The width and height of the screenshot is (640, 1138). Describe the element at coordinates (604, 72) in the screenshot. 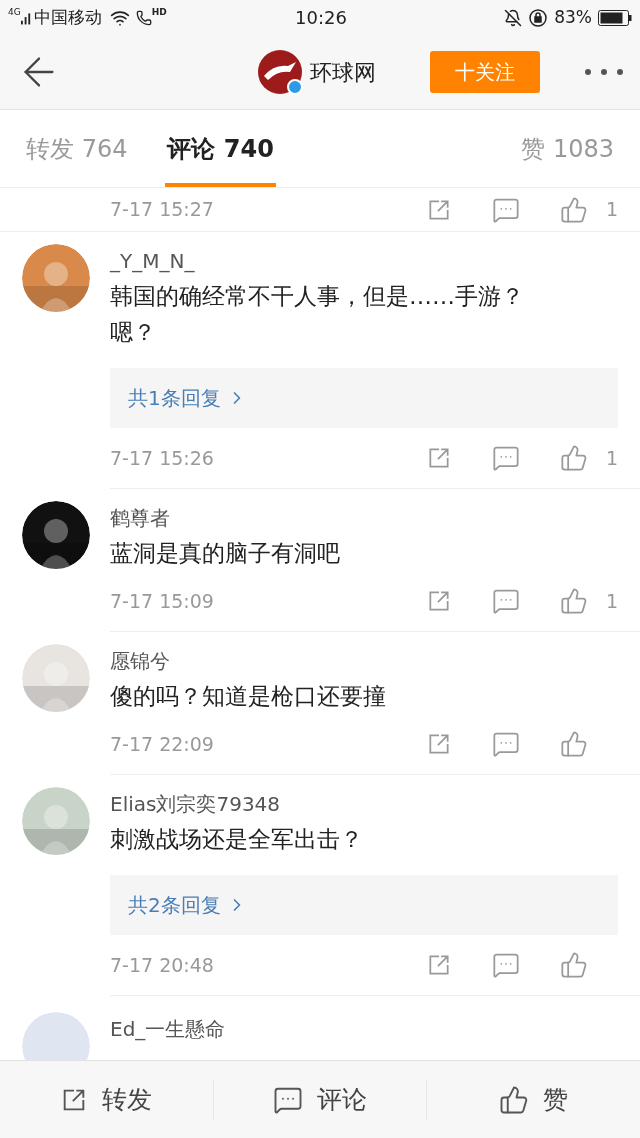

I see `more-icon` at that location.